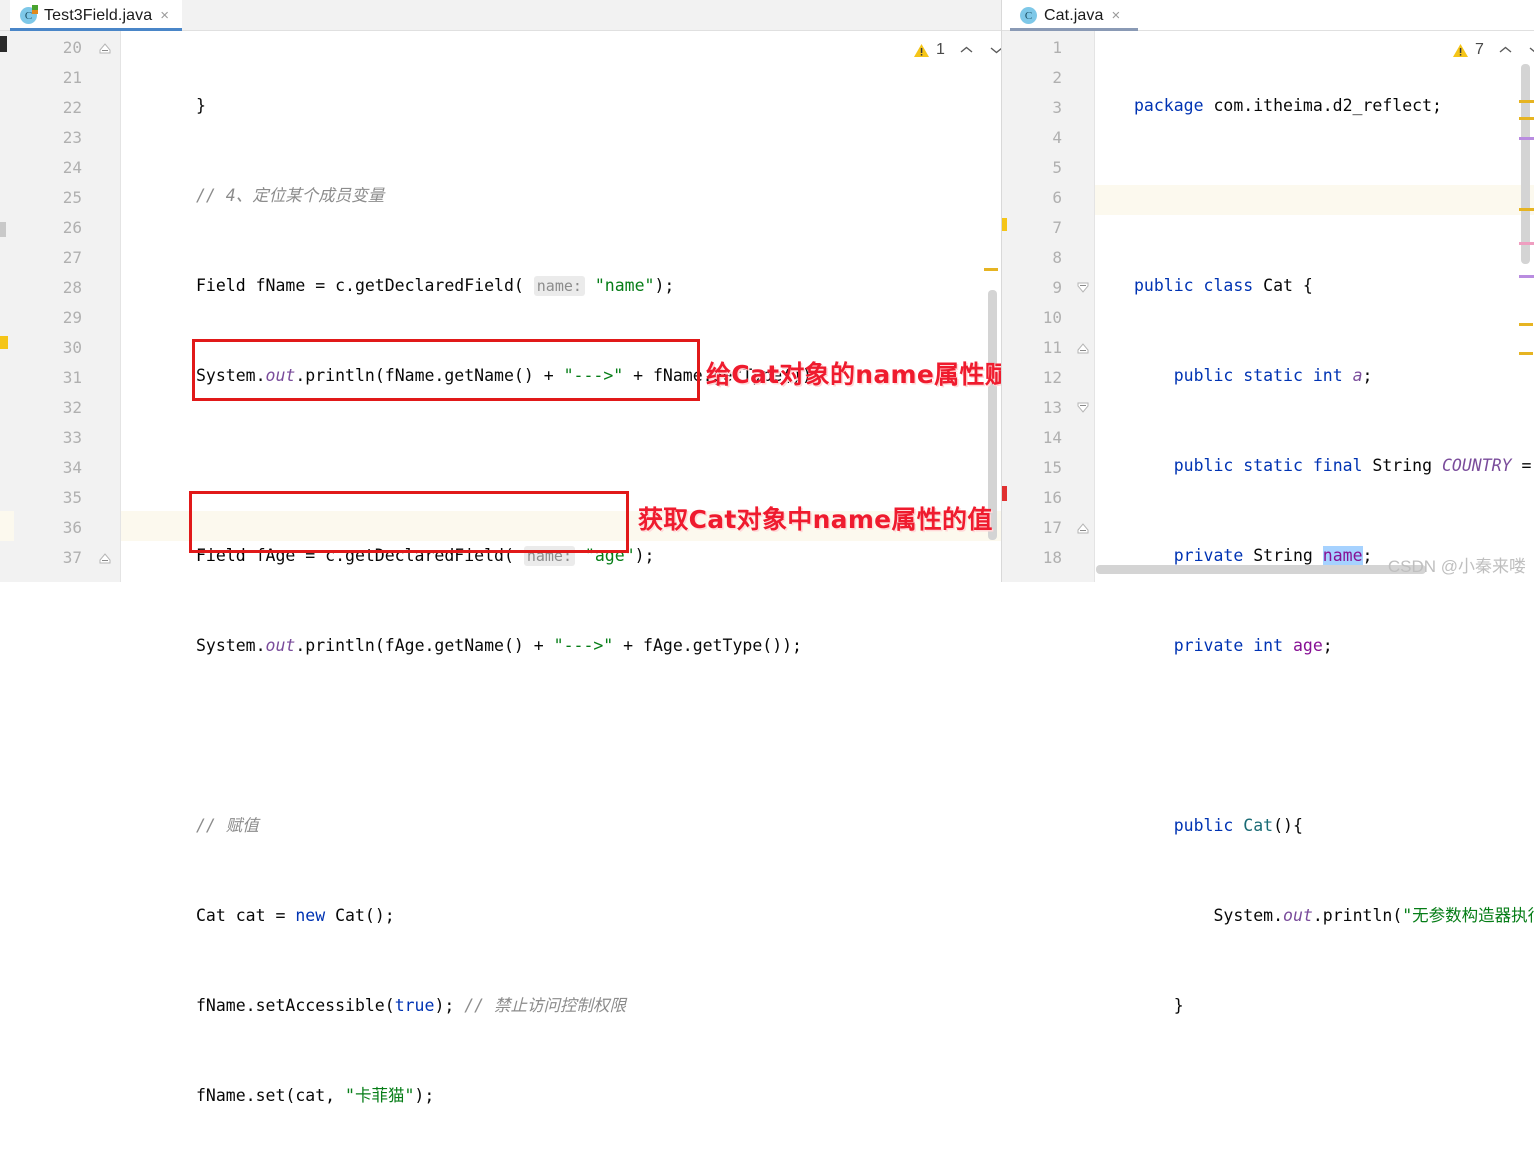 The width and height of the screenshot is (1534, 1164). What do you see at coordinates (1253, 825) in the screenshot?
I see `code-token: Cat` at bounding box center [1253, 825].